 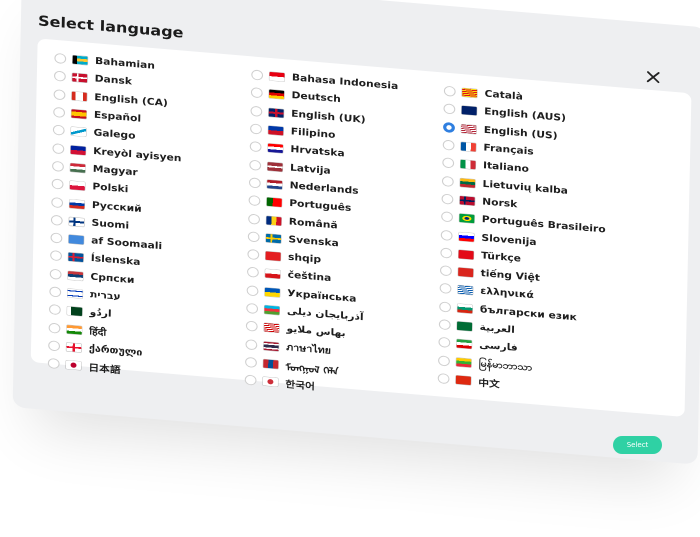 I want to click on norway-flag-icon, so click(x=467, y=200).